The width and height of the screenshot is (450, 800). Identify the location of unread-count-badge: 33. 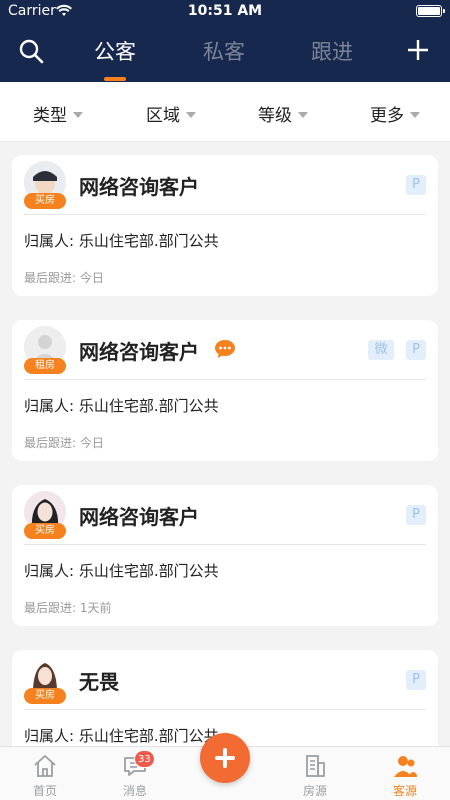
(144, 759).